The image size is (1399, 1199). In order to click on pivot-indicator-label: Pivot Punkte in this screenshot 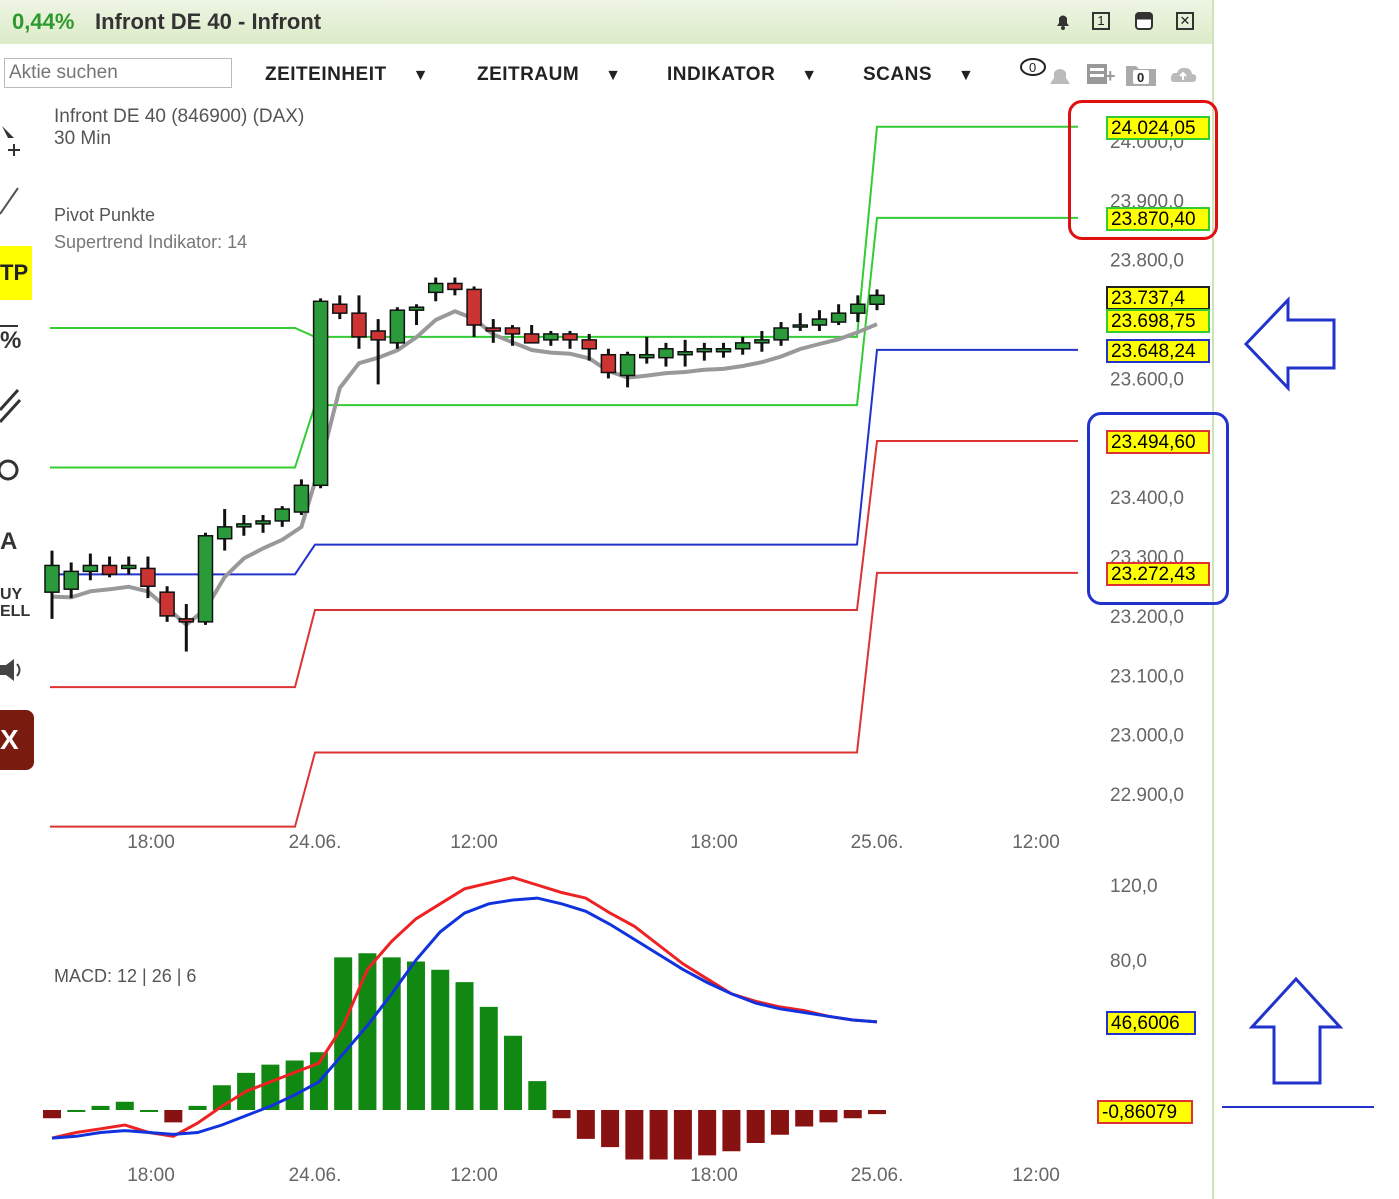, I will do `click(104, 215)`.